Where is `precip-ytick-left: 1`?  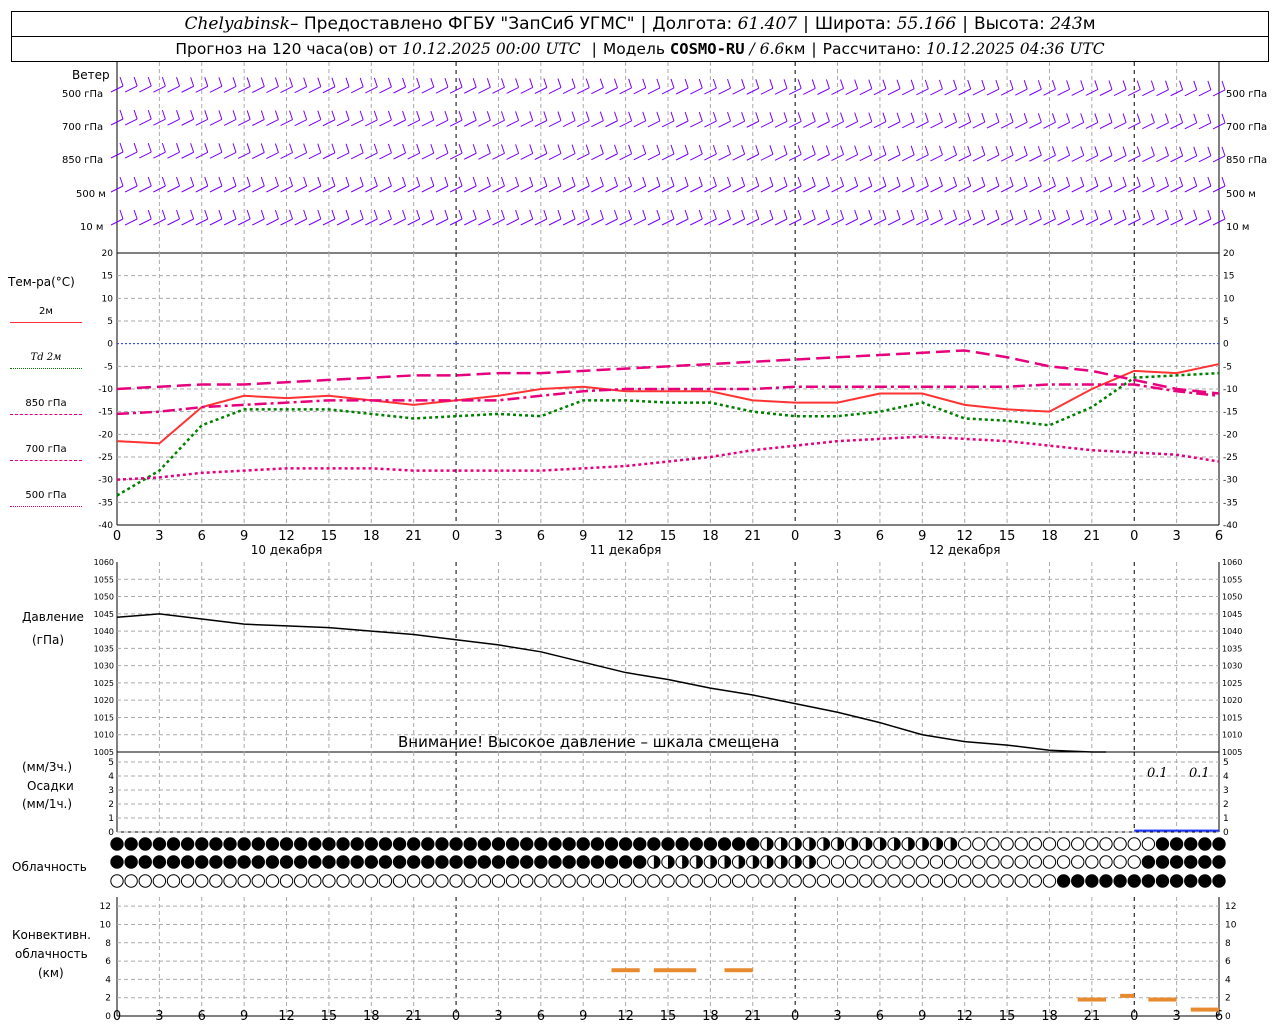
precip-ytick-left: 1 is located at coordinates (111, 819).